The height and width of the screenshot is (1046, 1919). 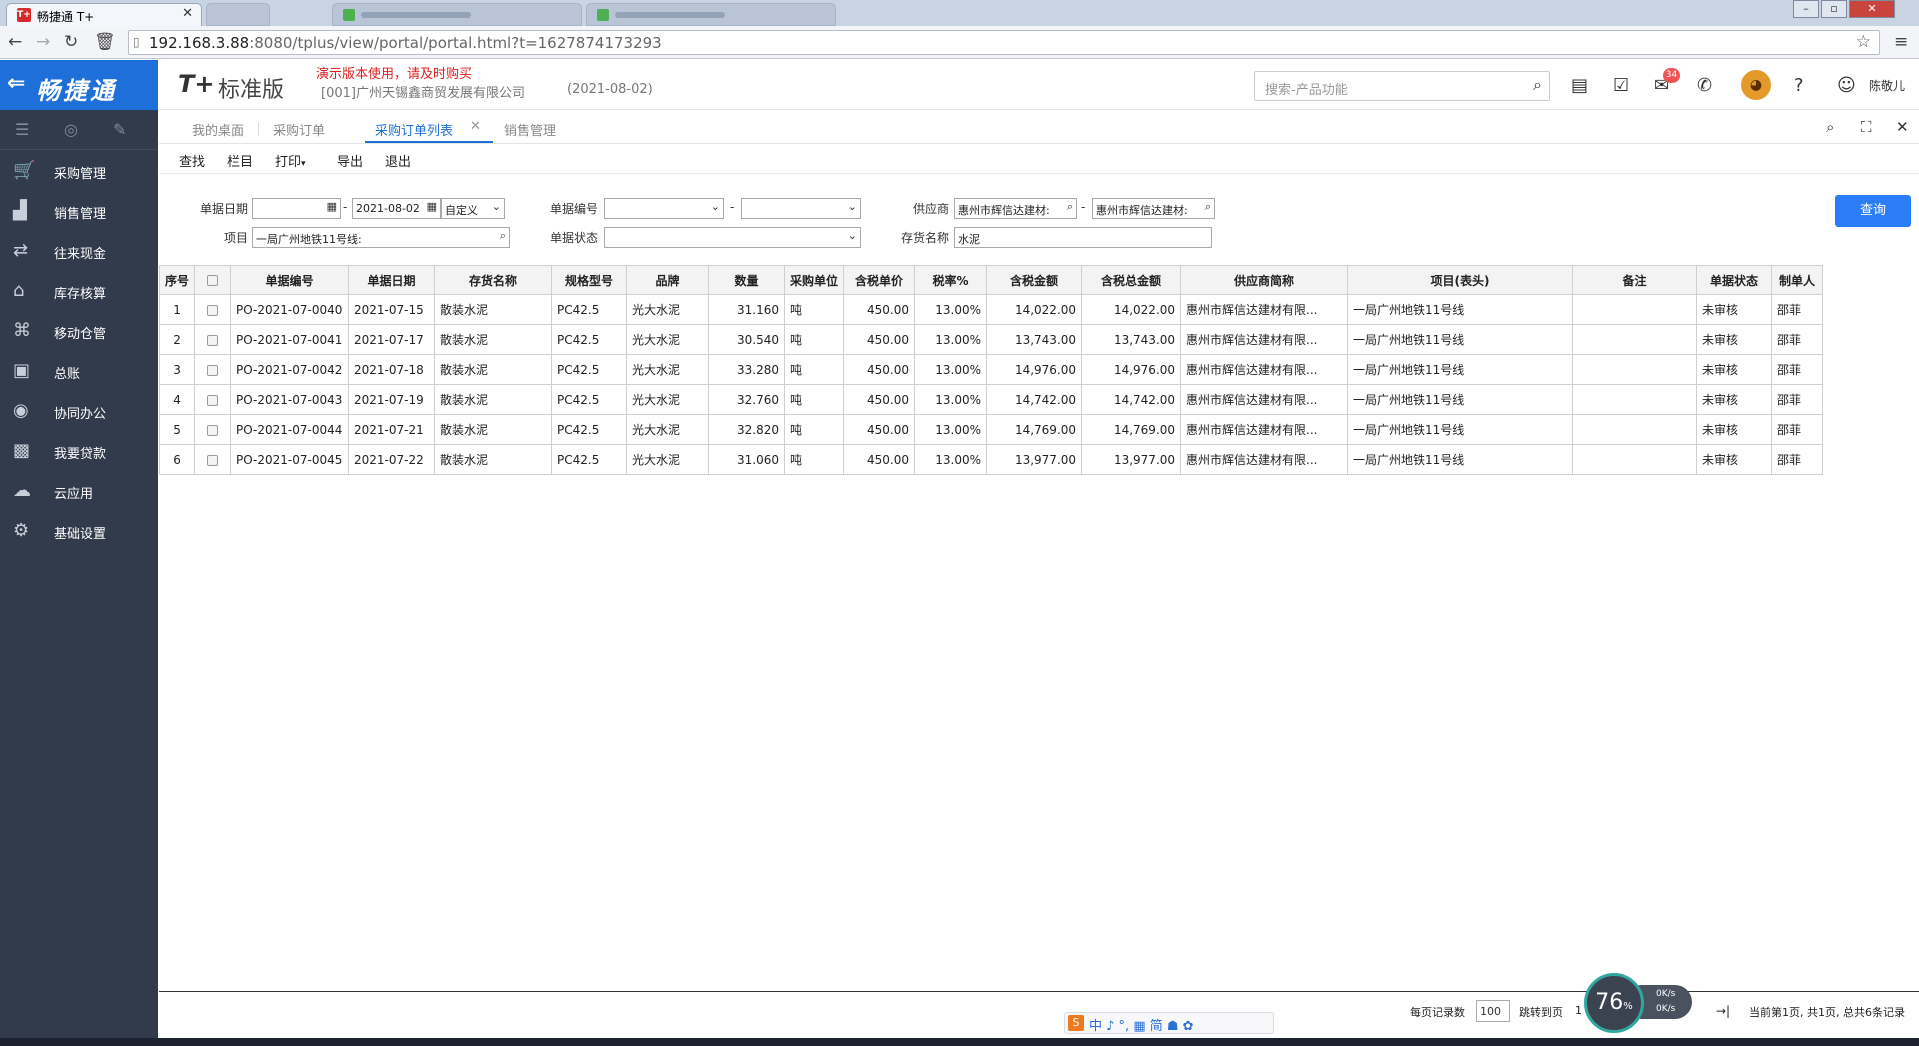 I want to click on trash-icon: 🗑, so click(x=105, y=42).